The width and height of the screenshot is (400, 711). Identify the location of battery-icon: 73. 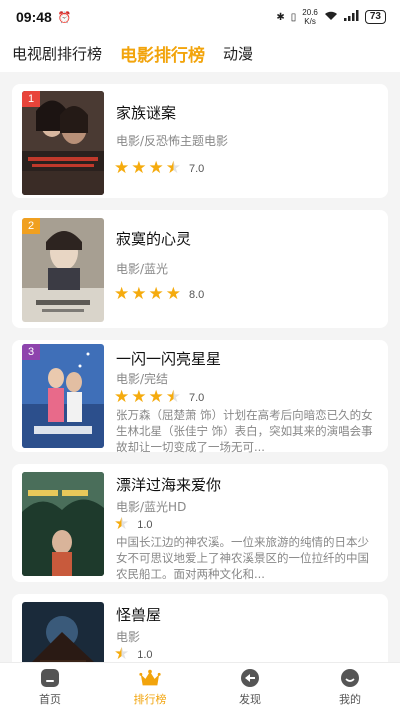
(375, 17).